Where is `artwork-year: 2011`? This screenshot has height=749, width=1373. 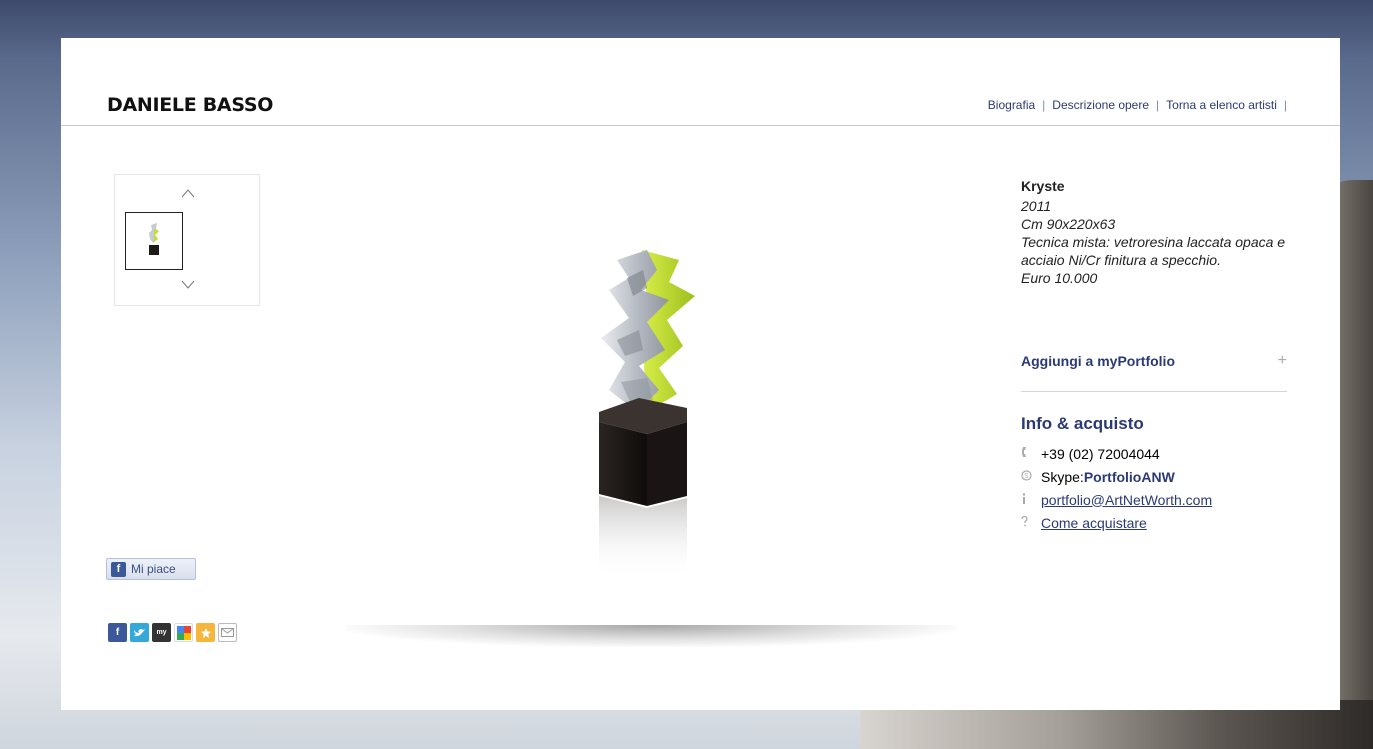 artwork-year: 2011 is located at coordinates (1036, 206).